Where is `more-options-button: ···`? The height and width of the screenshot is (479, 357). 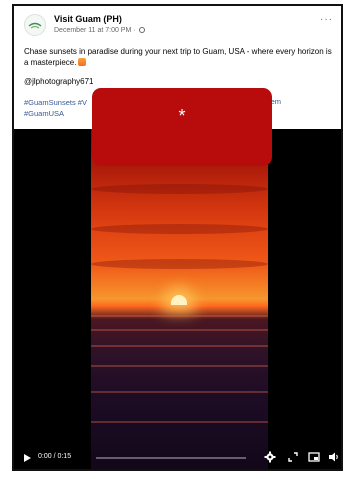
more-options-button: ··· is located at coordinates (326, 19).